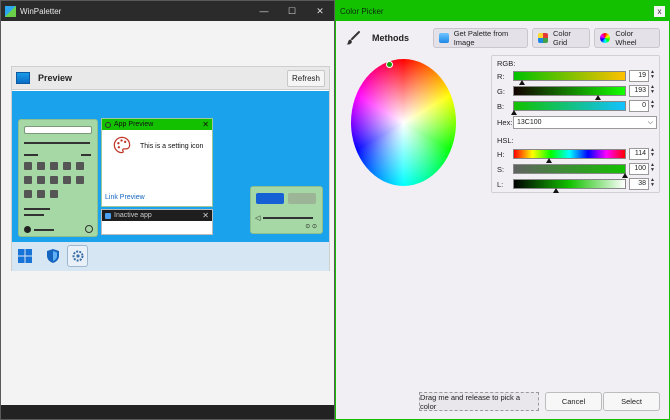 The width and height of the screenshot is (670, 420). What do you see at coordinates (627, 38) in the screenshot?
I see `color-wheel-button: Color Wheel` at bounding box center [627, 38].